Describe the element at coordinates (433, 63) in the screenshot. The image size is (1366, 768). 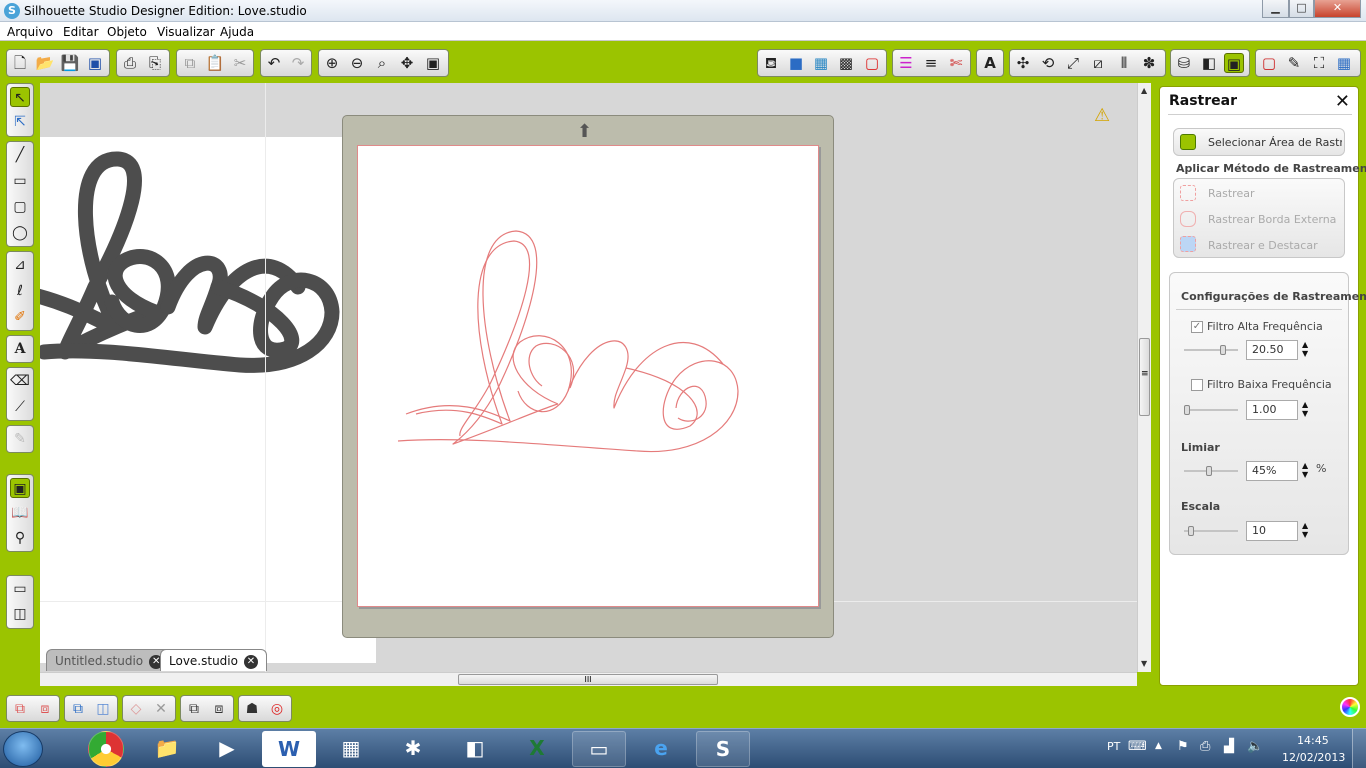
I see `fit-to-page-icon: ▣` at that location.